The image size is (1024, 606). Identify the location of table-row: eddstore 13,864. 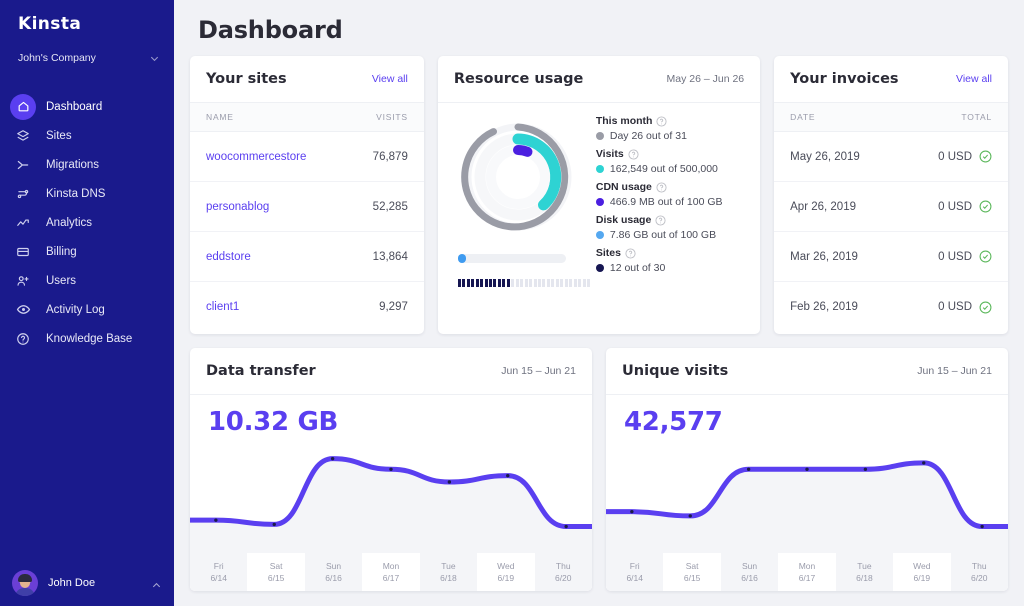
(307, 257).